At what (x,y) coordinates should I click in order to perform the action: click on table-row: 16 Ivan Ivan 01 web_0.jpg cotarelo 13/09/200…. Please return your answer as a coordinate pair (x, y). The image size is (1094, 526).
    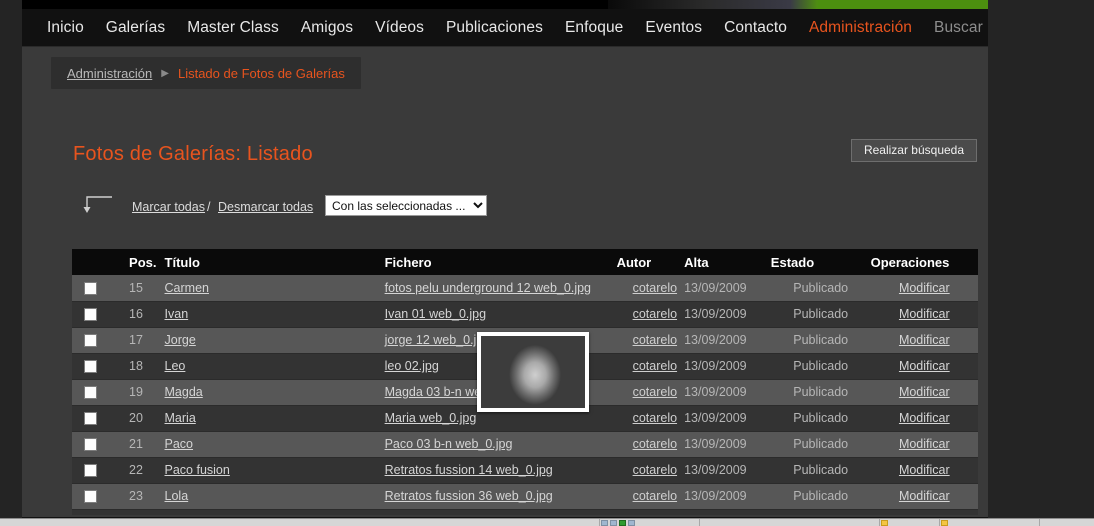
    Looking at the image, I should click on (525, 314).